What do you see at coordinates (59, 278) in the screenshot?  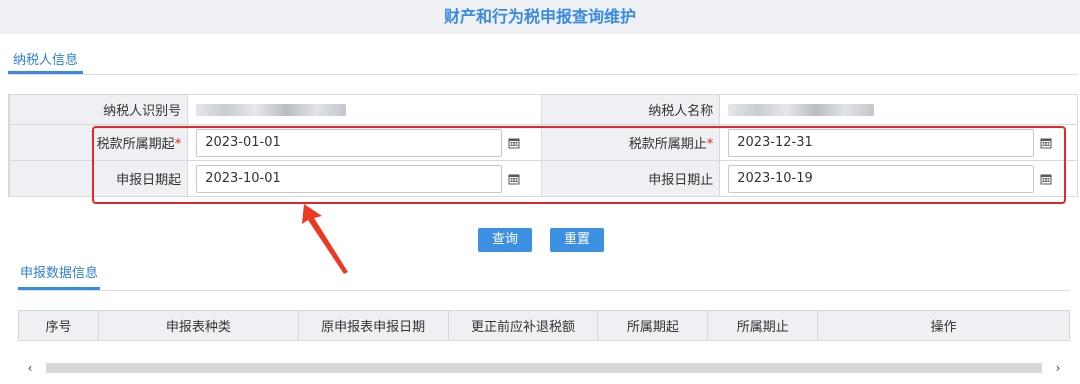 I see `tab-filing-data: 申报数据信息` at bounding box center [59, 278].